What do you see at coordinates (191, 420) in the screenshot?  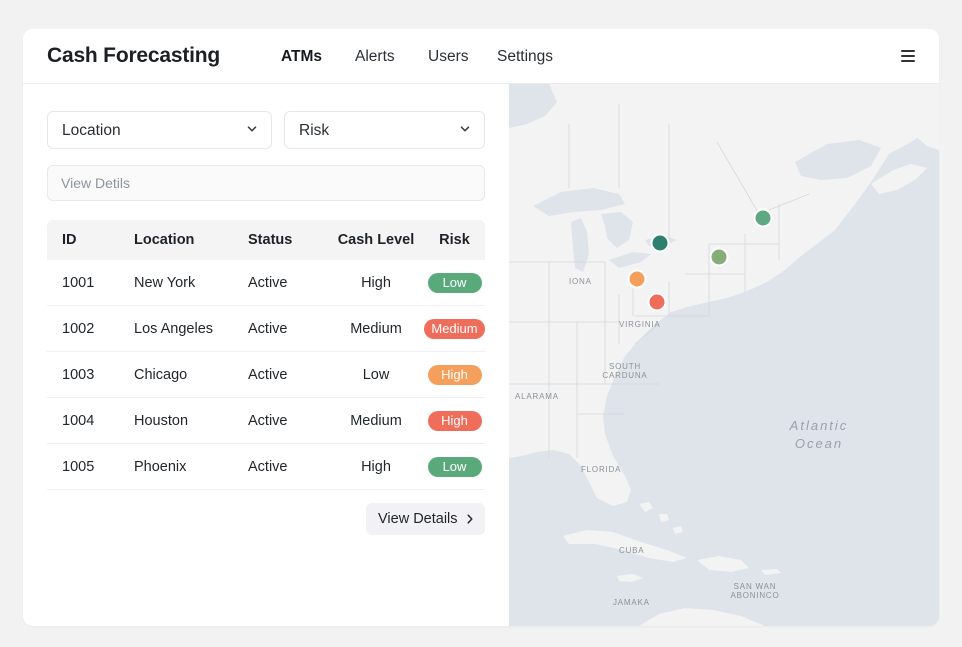 I see `cell-location: Houston` at bounding box center [191, 420].